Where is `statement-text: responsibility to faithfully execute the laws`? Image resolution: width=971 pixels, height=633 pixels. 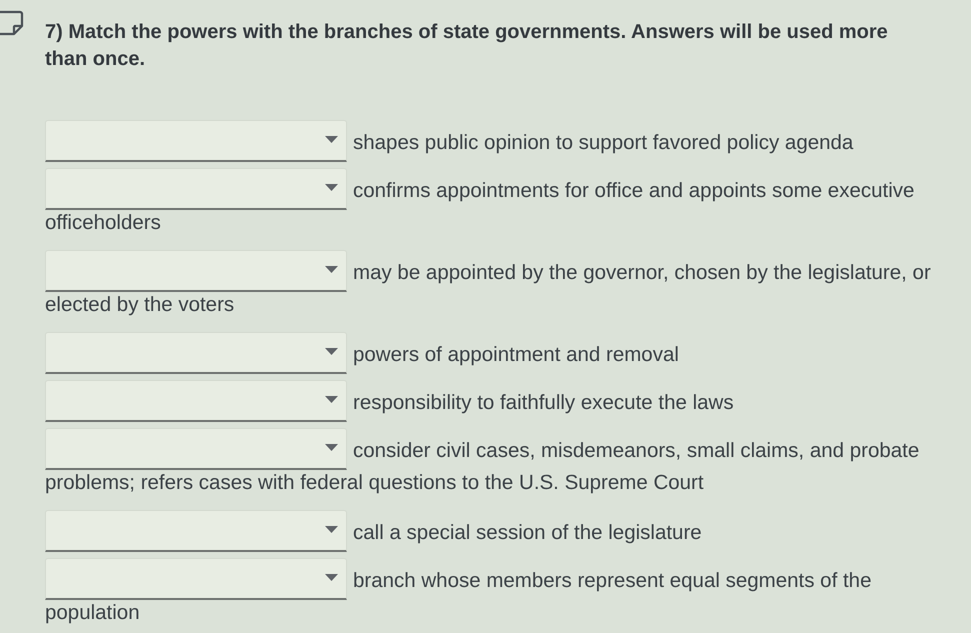 statement-text: responsibility to faithfully execute the laws is located at coordinates (543, 403).